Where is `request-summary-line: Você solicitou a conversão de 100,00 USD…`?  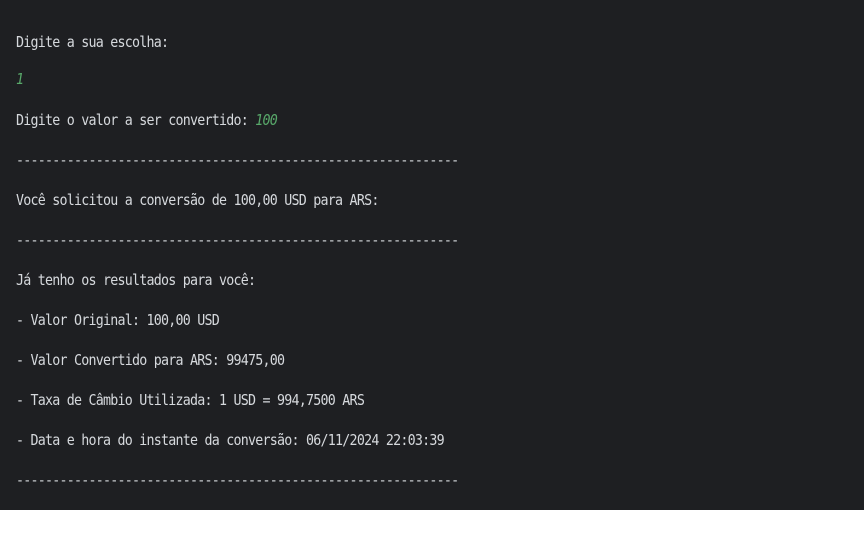
request-summary-line: Você solicitou a conversão de 100,00 USD… is located at coordinates (197, 200).